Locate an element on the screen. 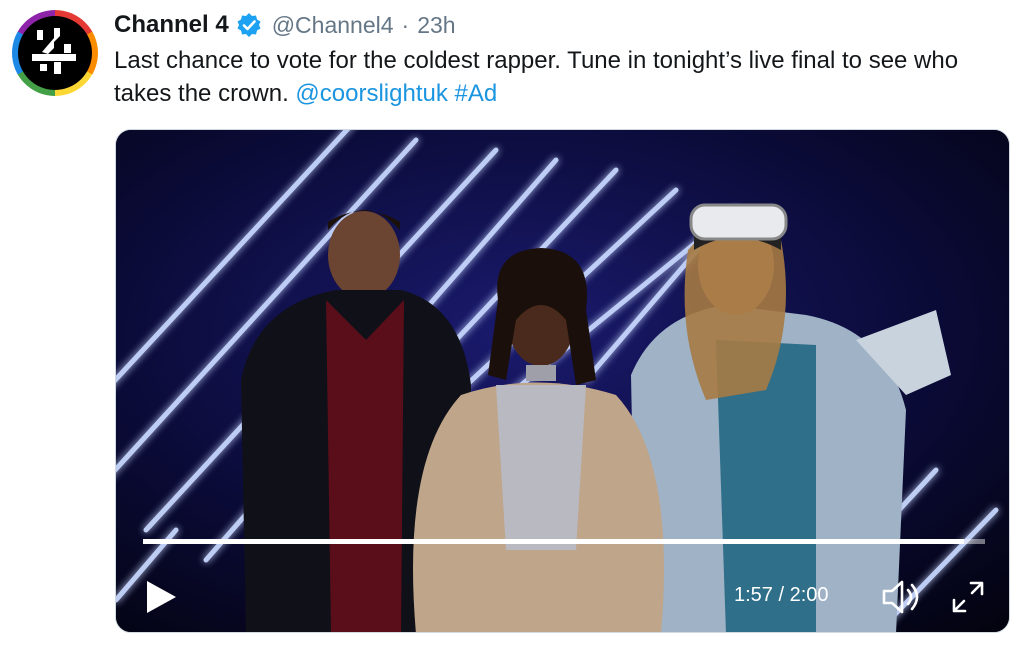 This screenshot has width=1024, height=650. play-icon is located at coordinates (161, 597).